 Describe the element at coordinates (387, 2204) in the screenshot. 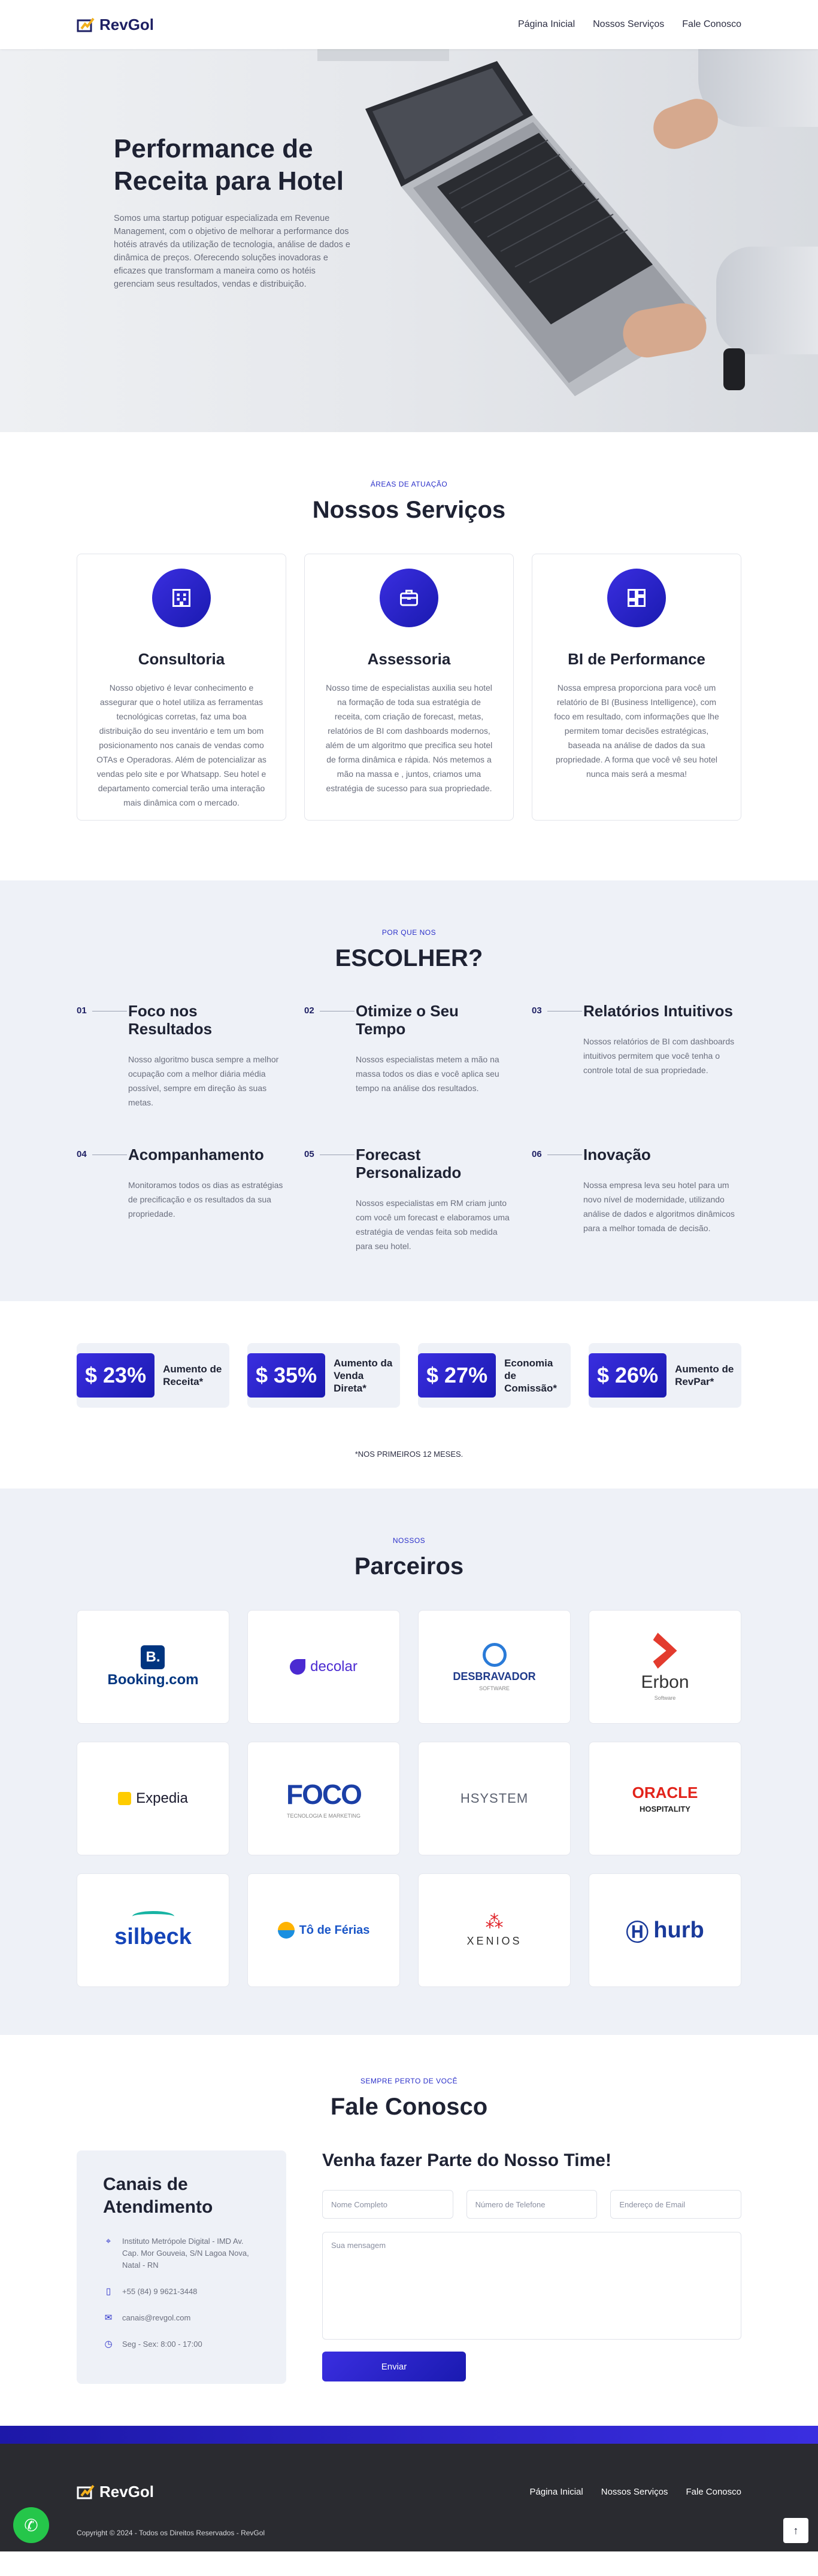

I see `name-field: Nome Completo` at that location.